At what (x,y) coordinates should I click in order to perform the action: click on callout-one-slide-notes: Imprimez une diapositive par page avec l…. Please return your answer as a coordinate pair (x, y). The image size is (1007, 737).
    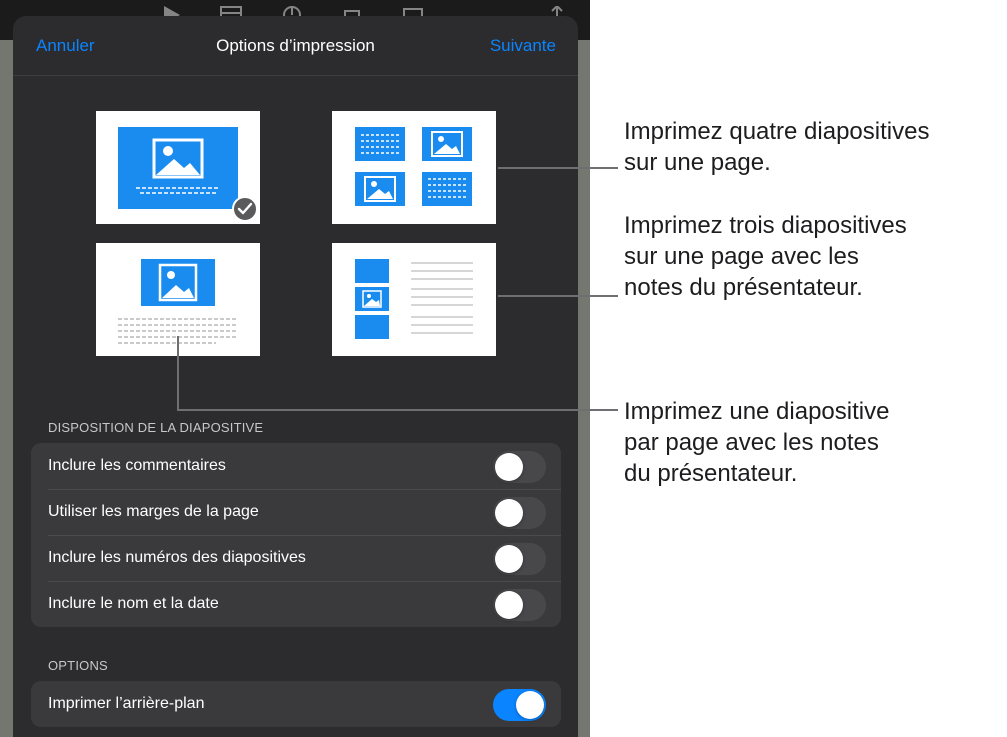
    Looking at the image, I should click on (756, 442).